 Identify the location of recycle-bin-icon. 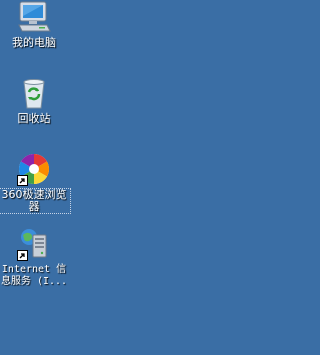
(34, 93).